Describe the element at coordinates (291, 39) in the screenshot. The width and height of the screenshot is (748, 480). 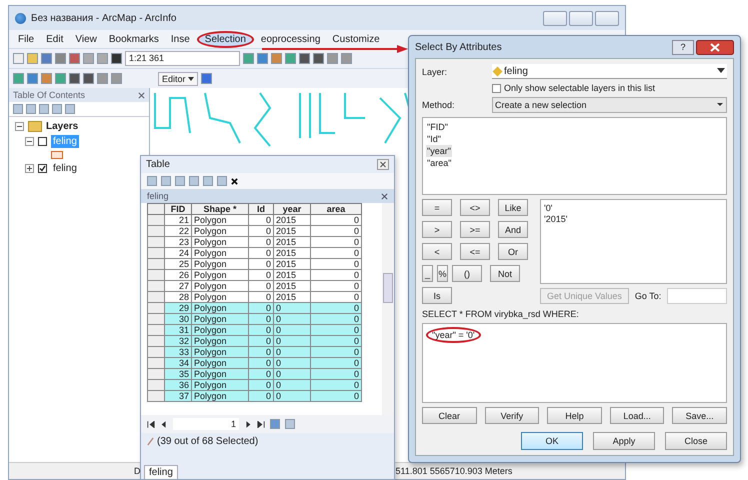
I see `menu-item: eoprocessing` at that location.